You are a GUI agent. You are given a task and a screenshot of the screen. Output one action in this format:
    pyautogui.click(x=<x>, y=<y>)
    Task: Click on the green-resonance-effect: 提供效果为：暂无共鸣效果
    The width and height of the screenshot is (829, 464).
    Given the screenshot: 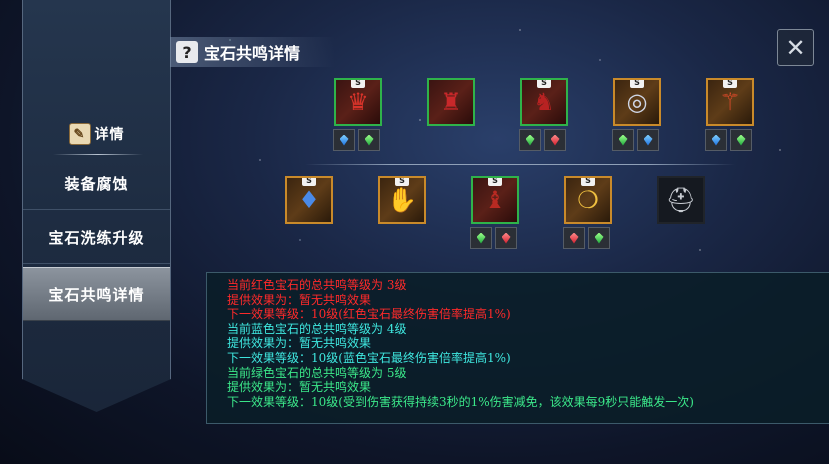 What is the action you would take?
    pyautogui.click(x=299, y=387)
    